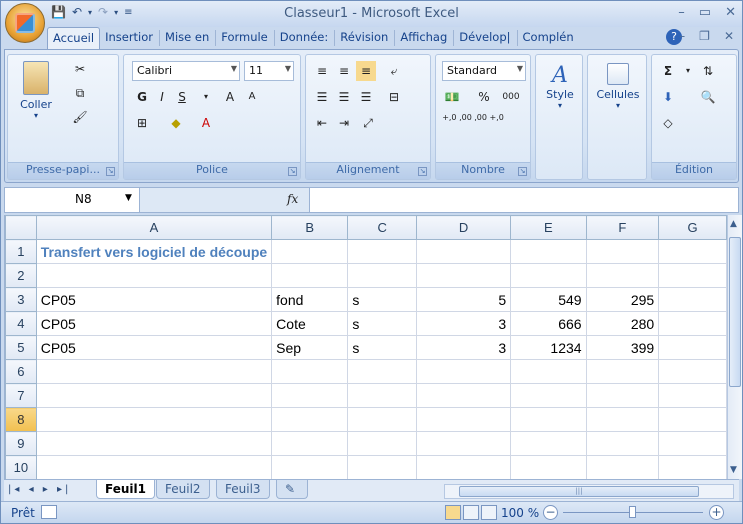  Describe the element at coordinates (366, 97) in the screenshot. I see `align-right-icon: ☰` at that location.